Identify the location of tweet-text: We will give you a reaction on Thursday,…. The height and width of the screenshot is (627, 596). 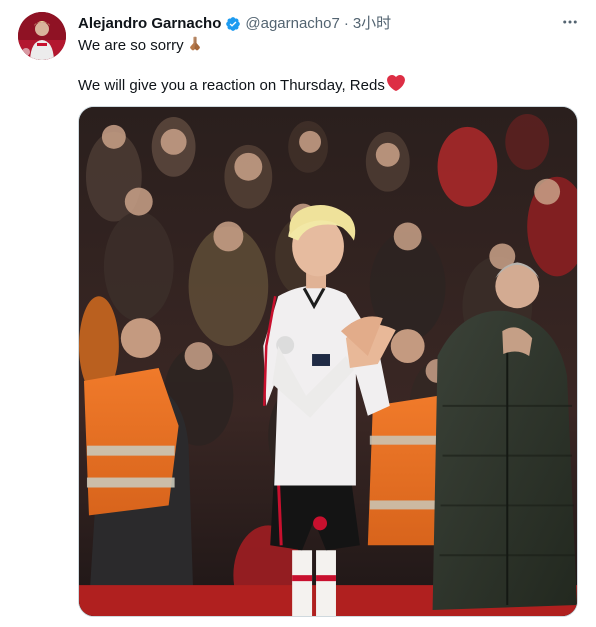
(231, 85).